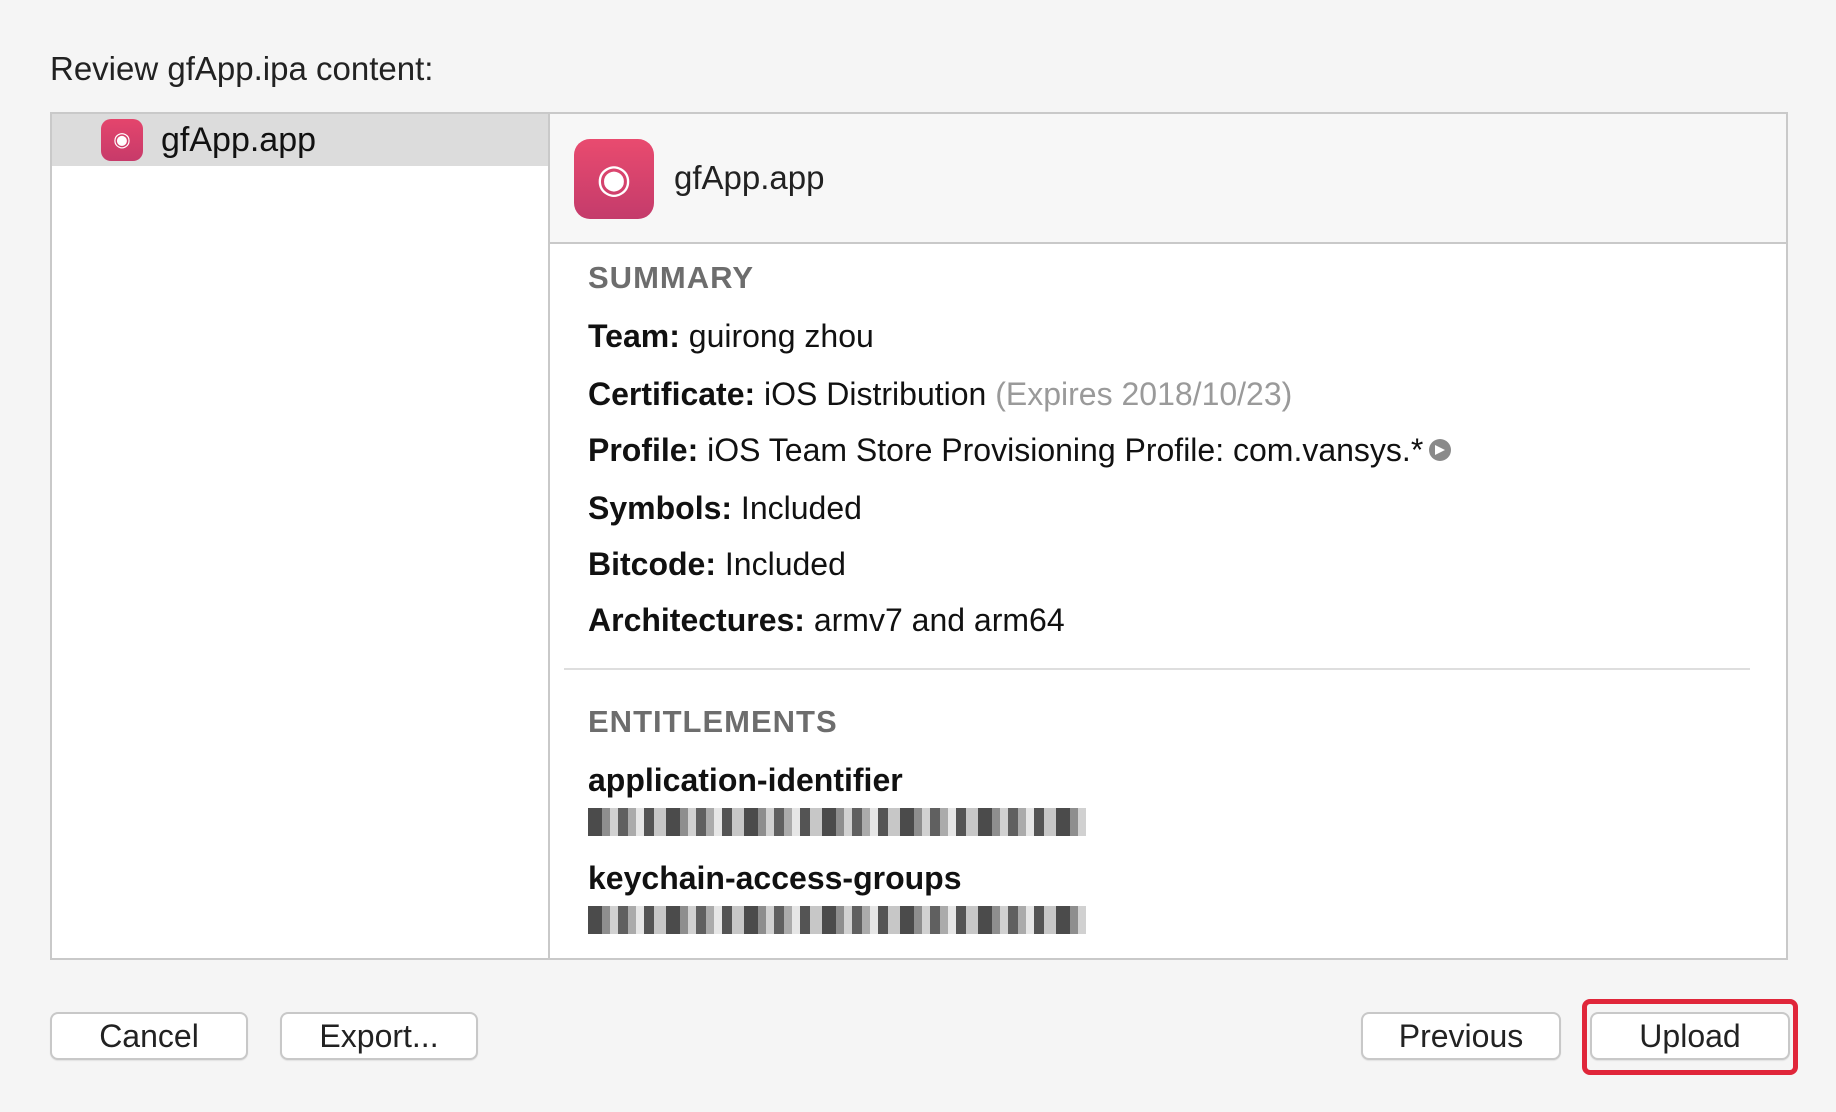  What do you see at coordinates (672, 394) in the screenshot?
I see `certificate-key: Certificate:` at bounding box center [672, 394].